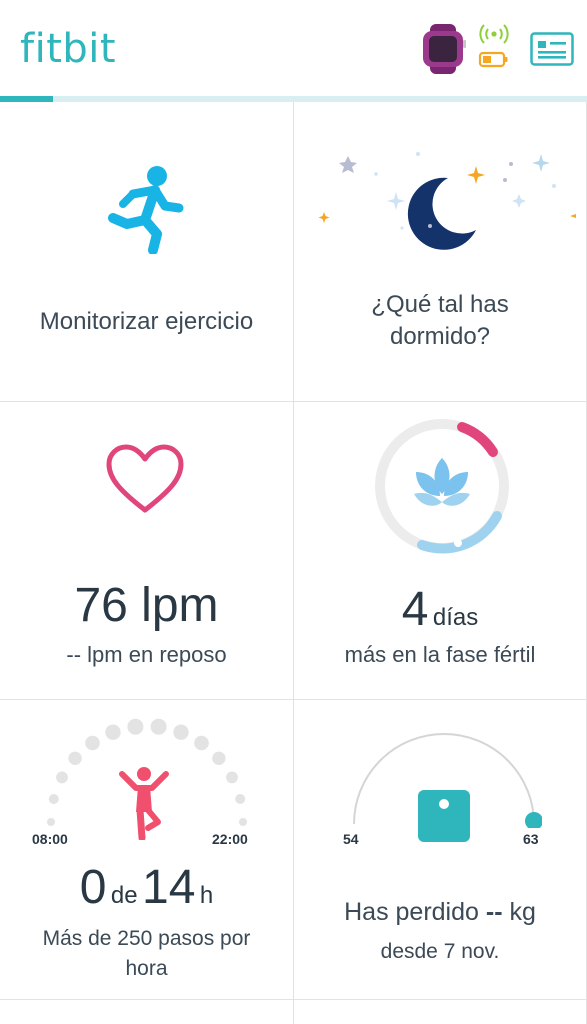 The image size is (587, 1024). Describe the element at coordinates (124, 895) in the screenshot. I see `active-hours-of: de` at that location.